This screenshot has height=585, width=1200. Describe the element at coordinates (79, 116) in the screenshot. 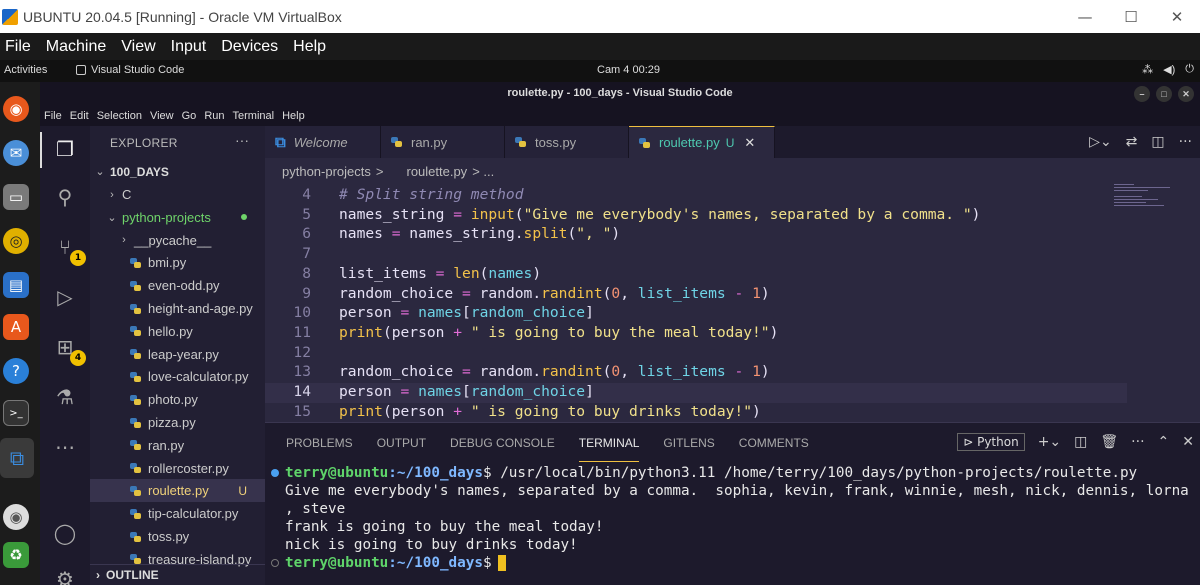

I see `vscode-menu-edit: Edit` at that location.